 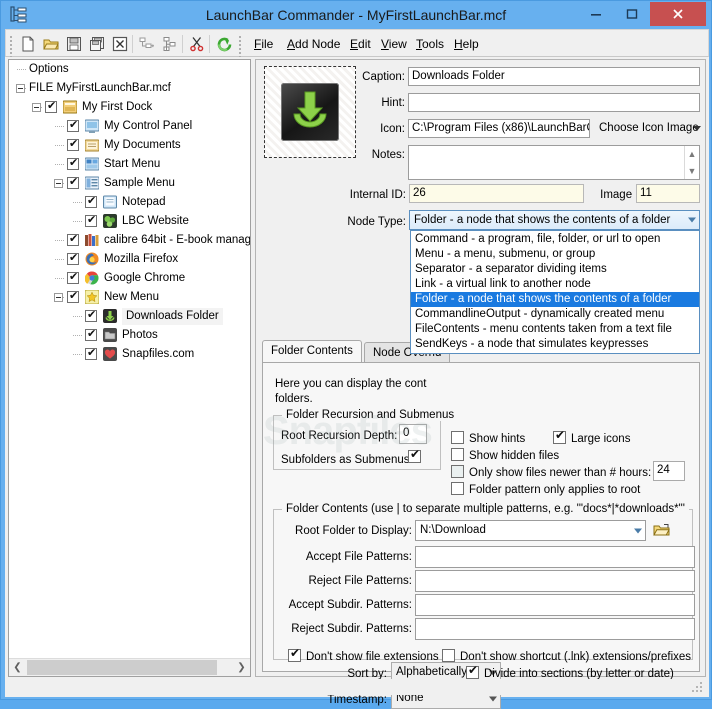 What do you see at coordinates (414, 455) in the screenshot?
I see `subfolders-as-submenus-checkbox` at bounding box center [414, 455].